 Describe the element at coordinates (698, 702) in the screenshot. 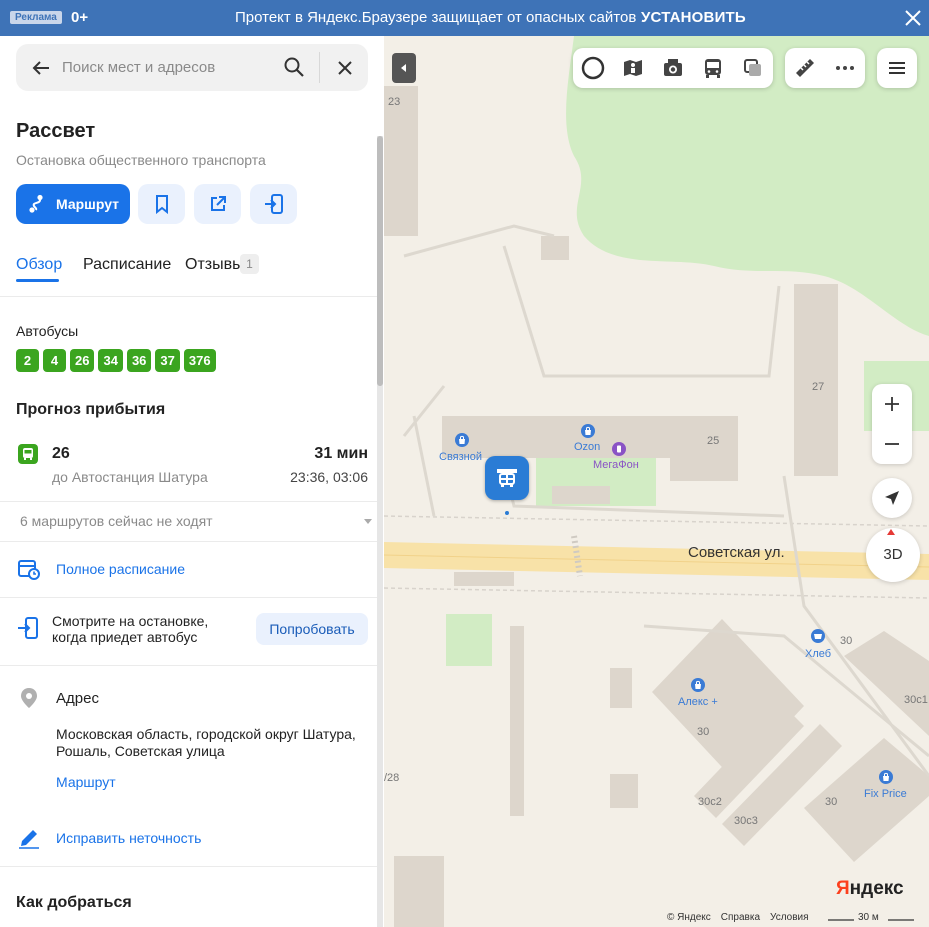

I see `poi-label: Алекс +` at that location.